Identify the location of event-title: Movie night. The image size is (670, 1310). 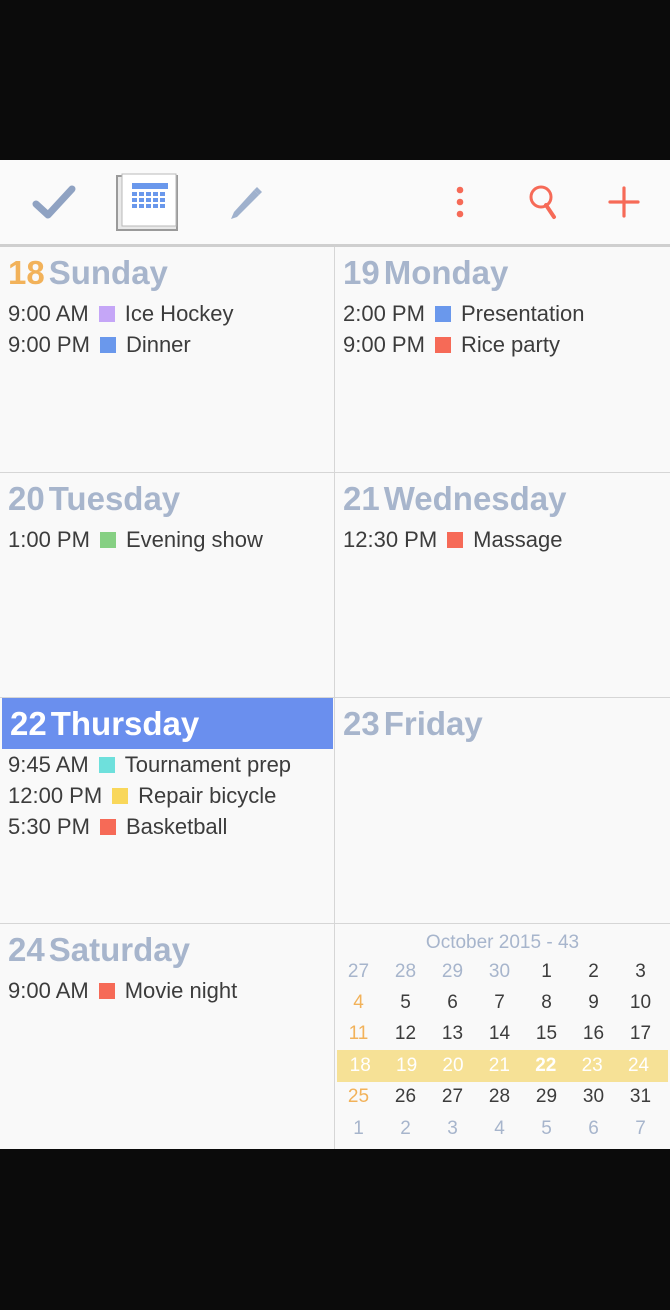
(181, 990).